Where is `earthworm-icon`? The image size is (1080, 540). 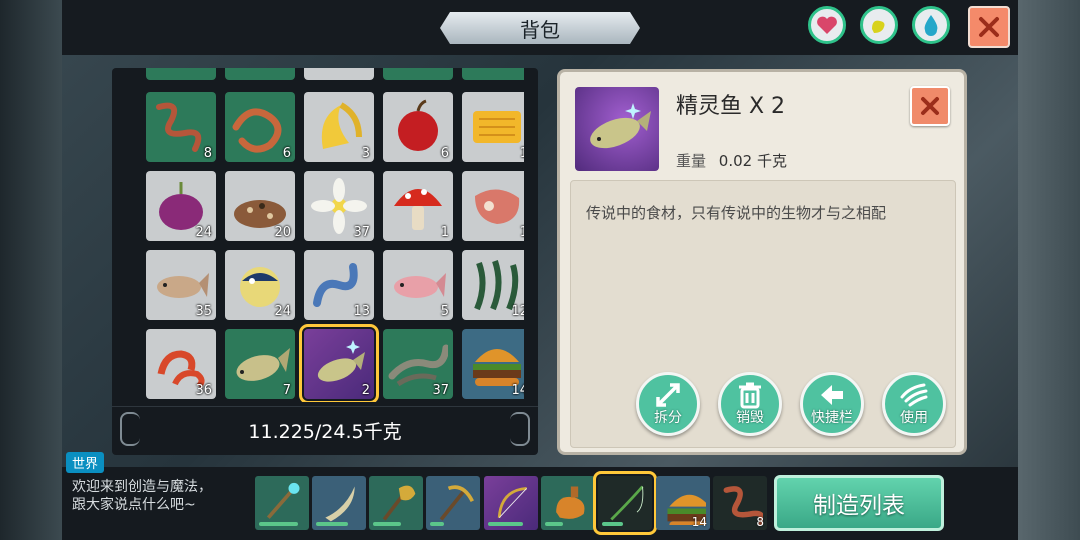 earthworm-icon is located at coordinates (179, 127).